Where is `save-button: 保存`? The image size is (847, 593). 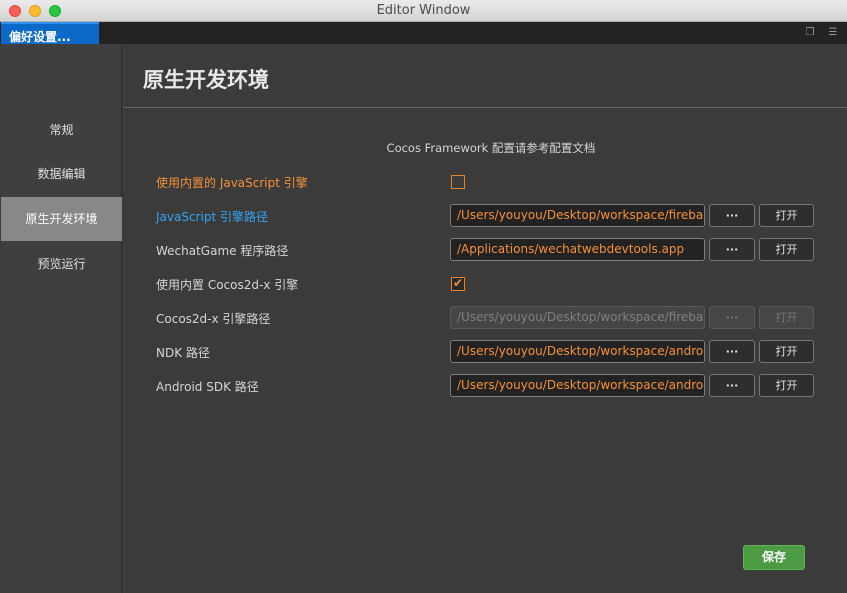 save-button: 保存 is located at coordinates (774, 557).